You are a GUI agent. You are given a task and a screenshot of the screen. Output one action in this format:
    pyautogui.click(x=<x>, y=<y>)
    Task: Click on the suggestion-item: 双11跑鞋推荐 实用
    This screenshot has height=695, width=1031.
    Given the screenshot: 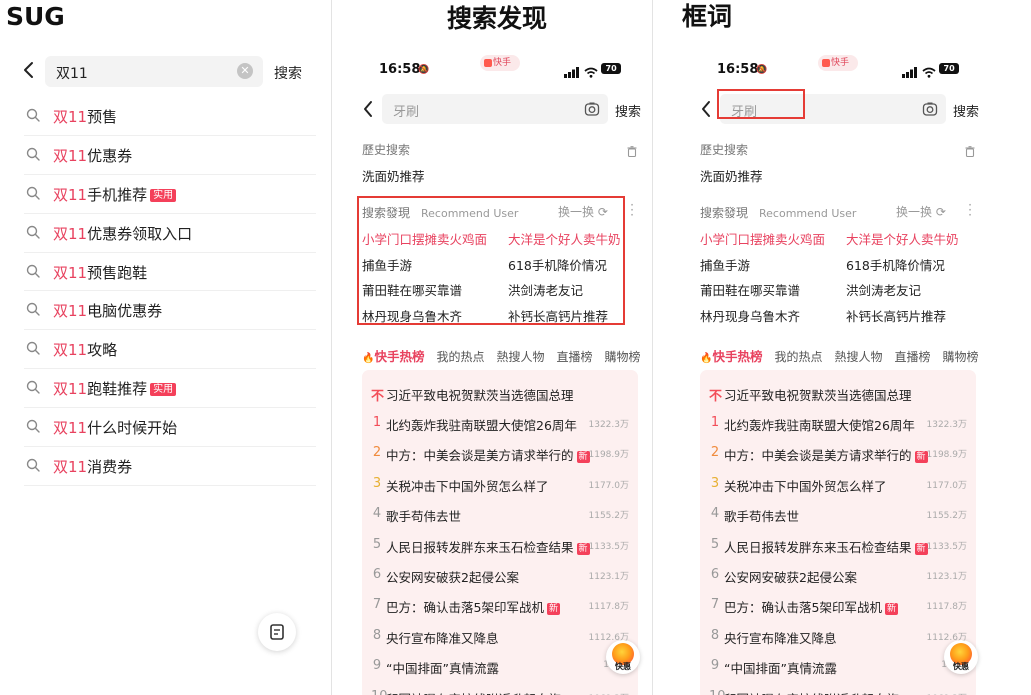 What is the action you would take?
    pyautogui.click(x=170, y=389)
    